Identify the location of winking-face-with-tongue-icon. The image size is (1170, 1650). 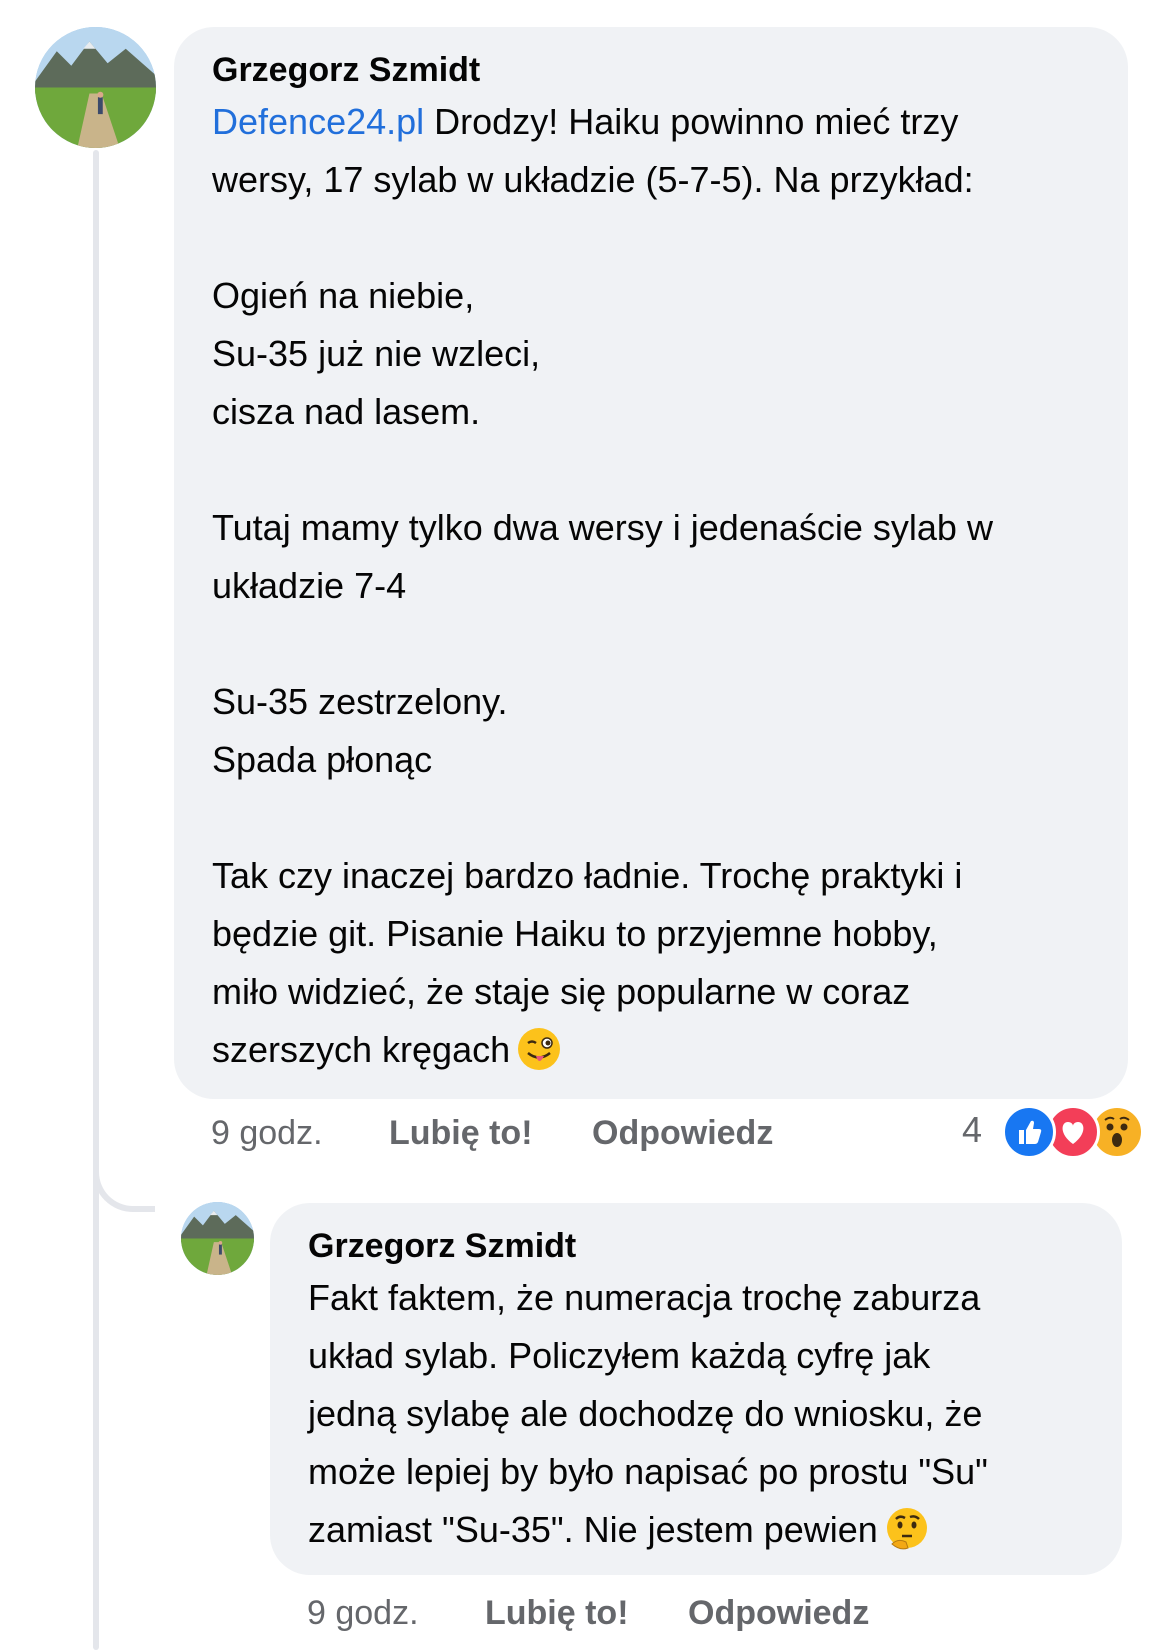
(539, 1057).